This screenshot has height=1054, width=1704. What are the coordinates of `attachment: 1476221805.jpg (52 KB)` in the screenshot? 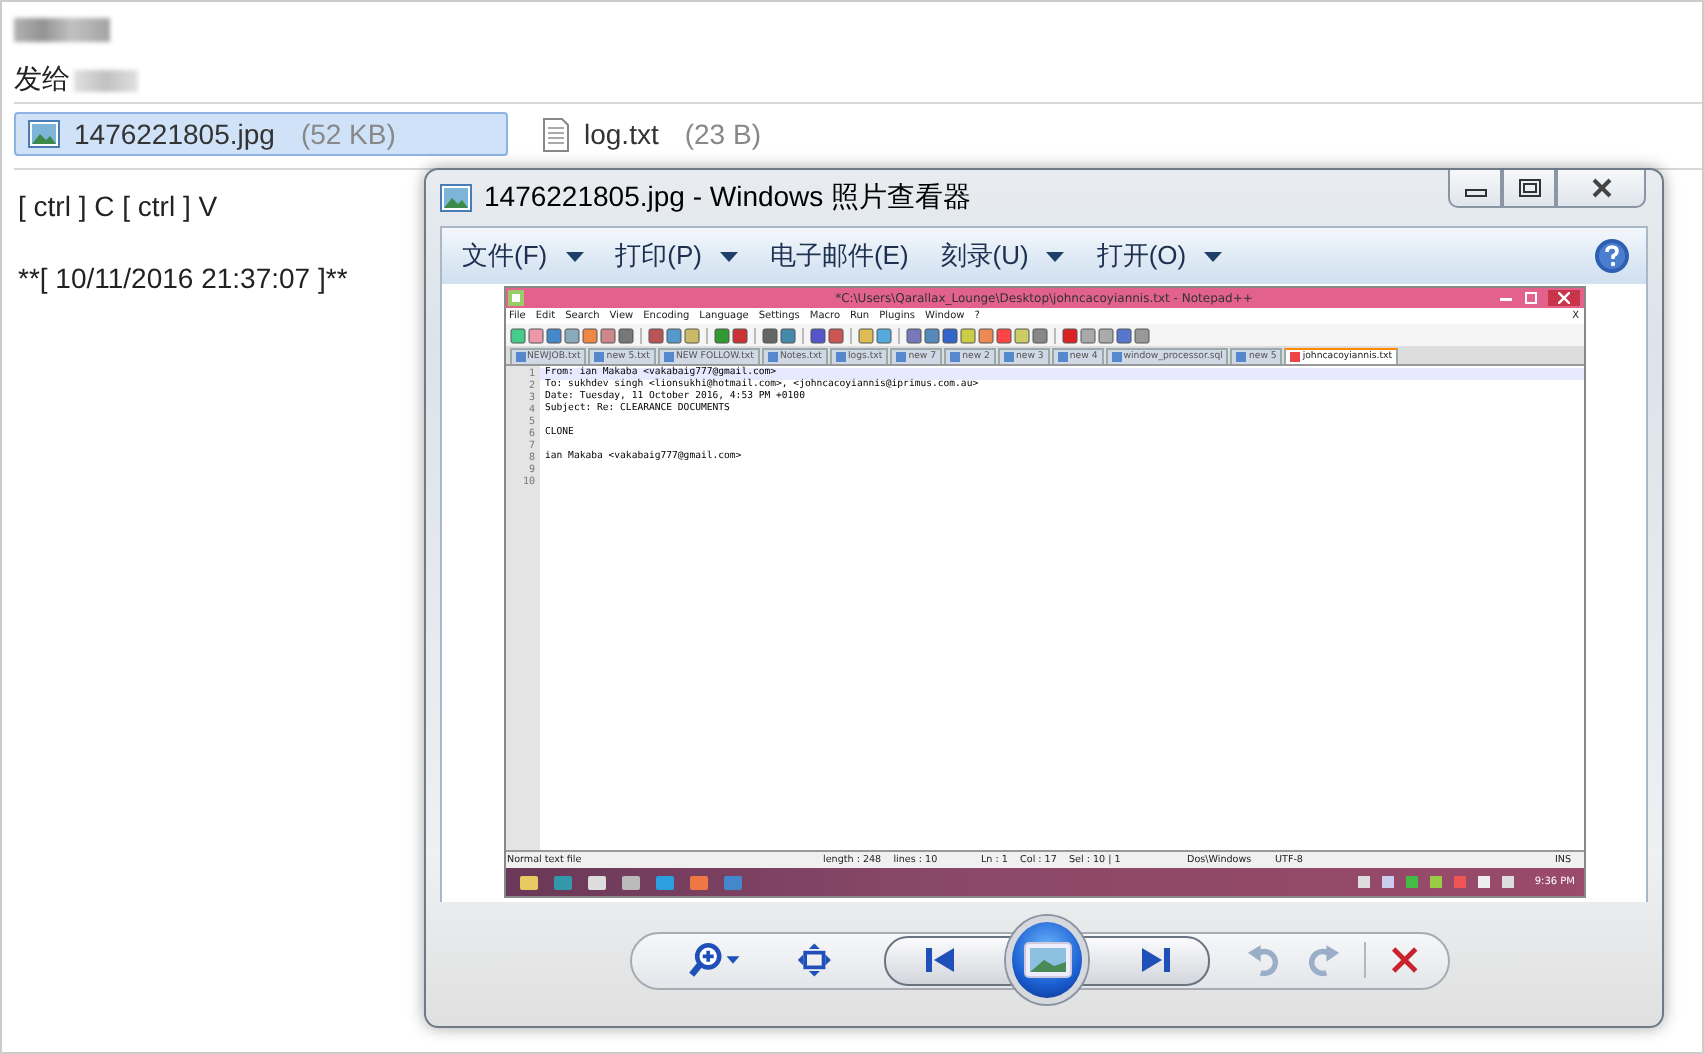 It's located at (261, 134).